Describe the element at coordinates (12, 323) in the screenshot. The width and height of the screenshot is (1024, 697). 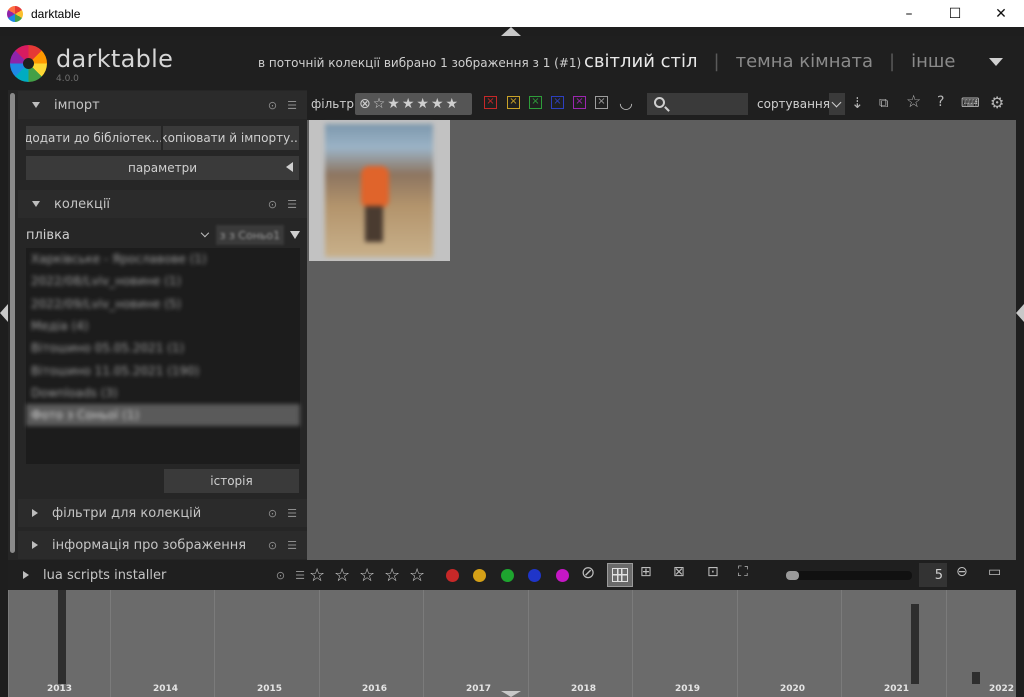
I see `left-panel-scrollbar` at that location.